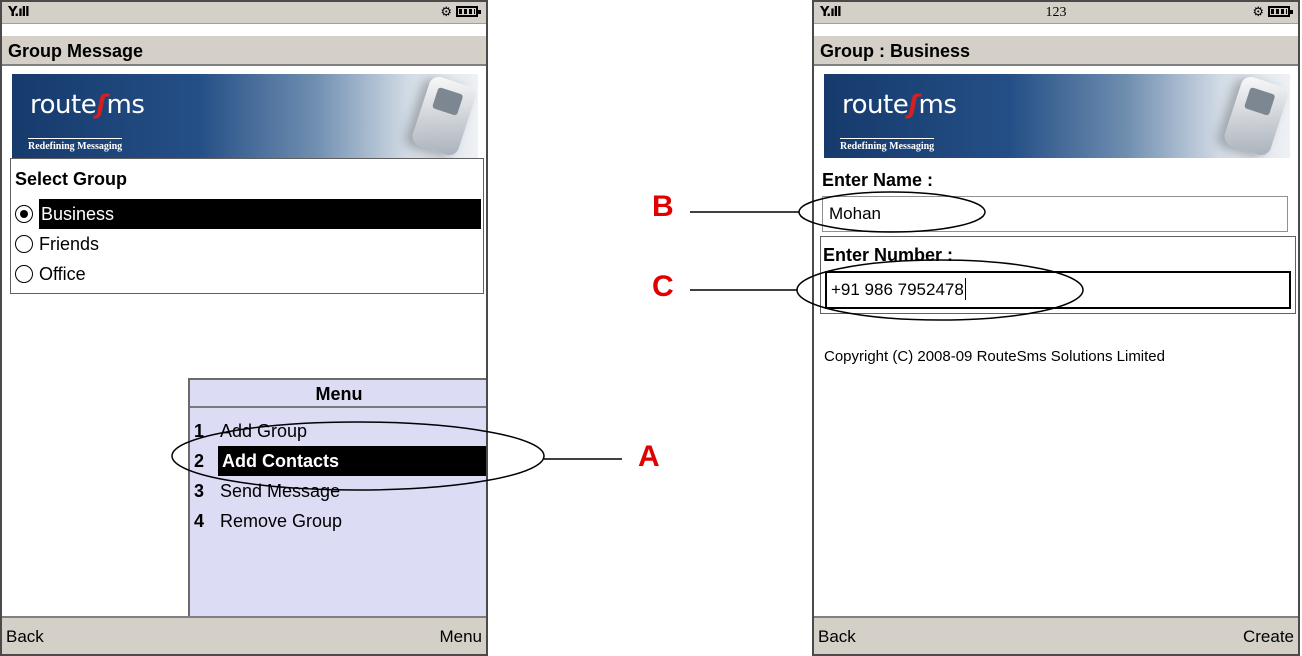 Image resolution: width=1302 pixels, height=656 pixels. I want to click on number-field-box: Enter Number : +91 986 7952478, so click(1058, 275).